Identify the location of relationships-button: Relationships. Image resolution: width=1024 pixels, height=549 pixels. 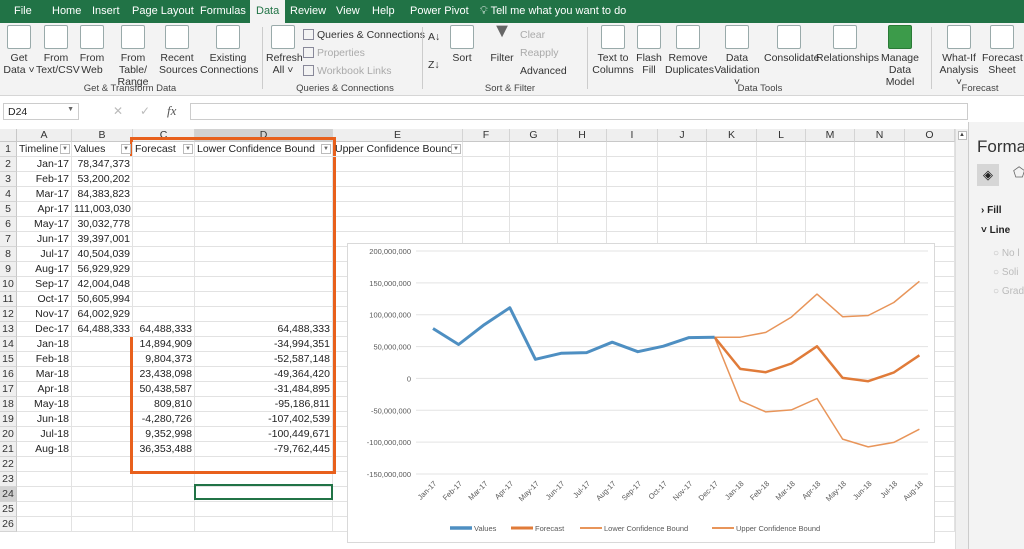
(847, 44).